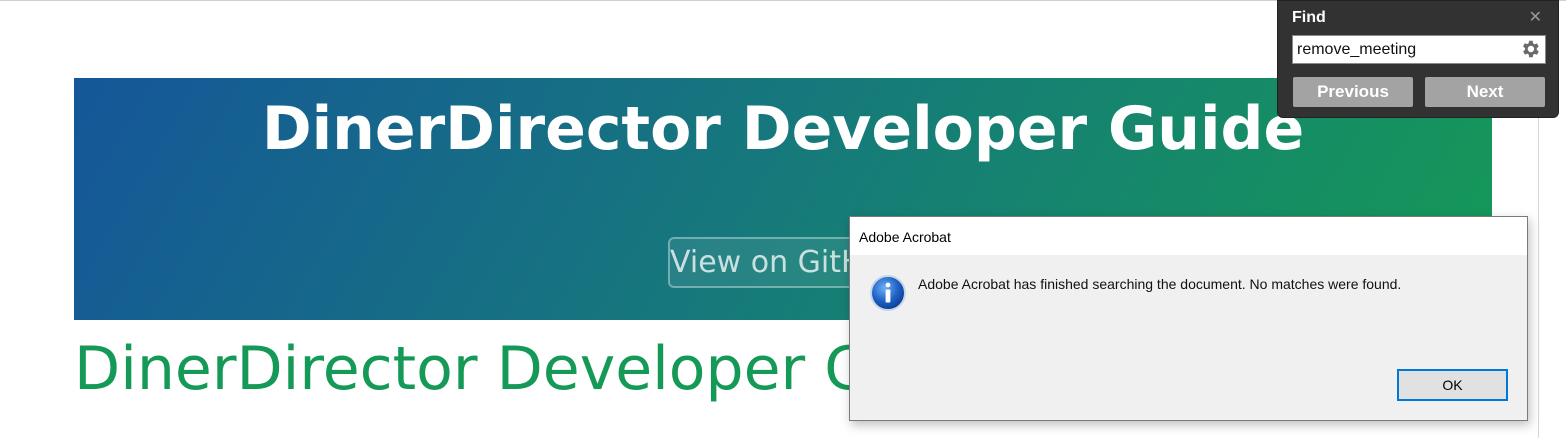 Image resolution: width=1566 pixels, height=438 pixels. What do you see at coordinates (1353, 92) in the screenshot?
I see `find-previous-button: Previous` at bounding box center [1353, 92].